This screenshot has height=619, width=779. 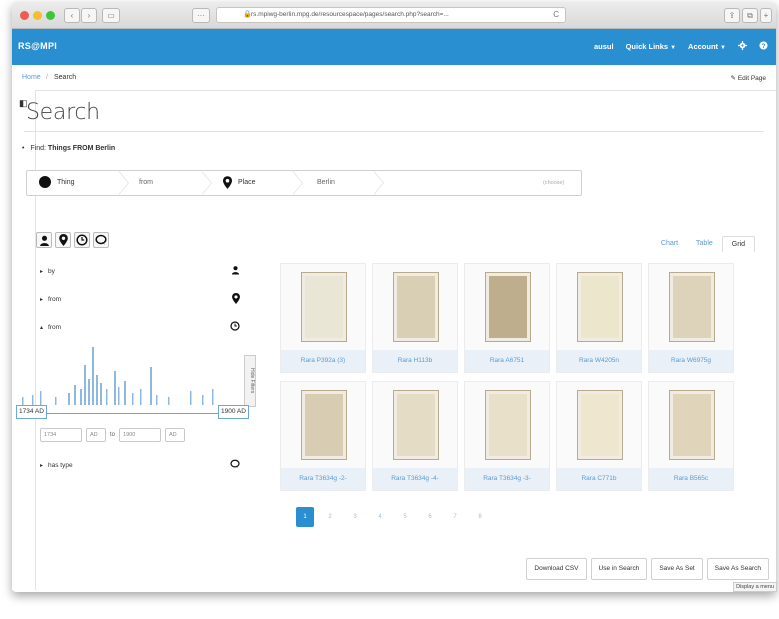 What do you see at coordinates (63, 112) in the screenshot?
I see `page-title: Search` at bounding box center [63, 112].